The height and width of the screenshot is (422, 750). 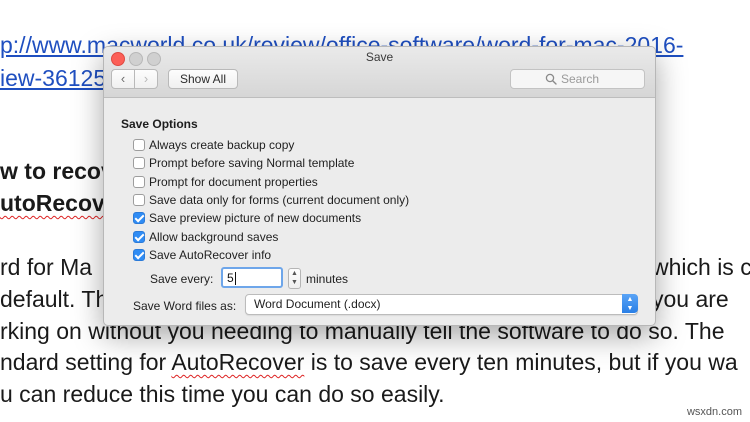 What do you see at coordinates (233, 182) in the screenshot?
I see `option-label: Prompt for document properties` at bounding box center [233, 182].